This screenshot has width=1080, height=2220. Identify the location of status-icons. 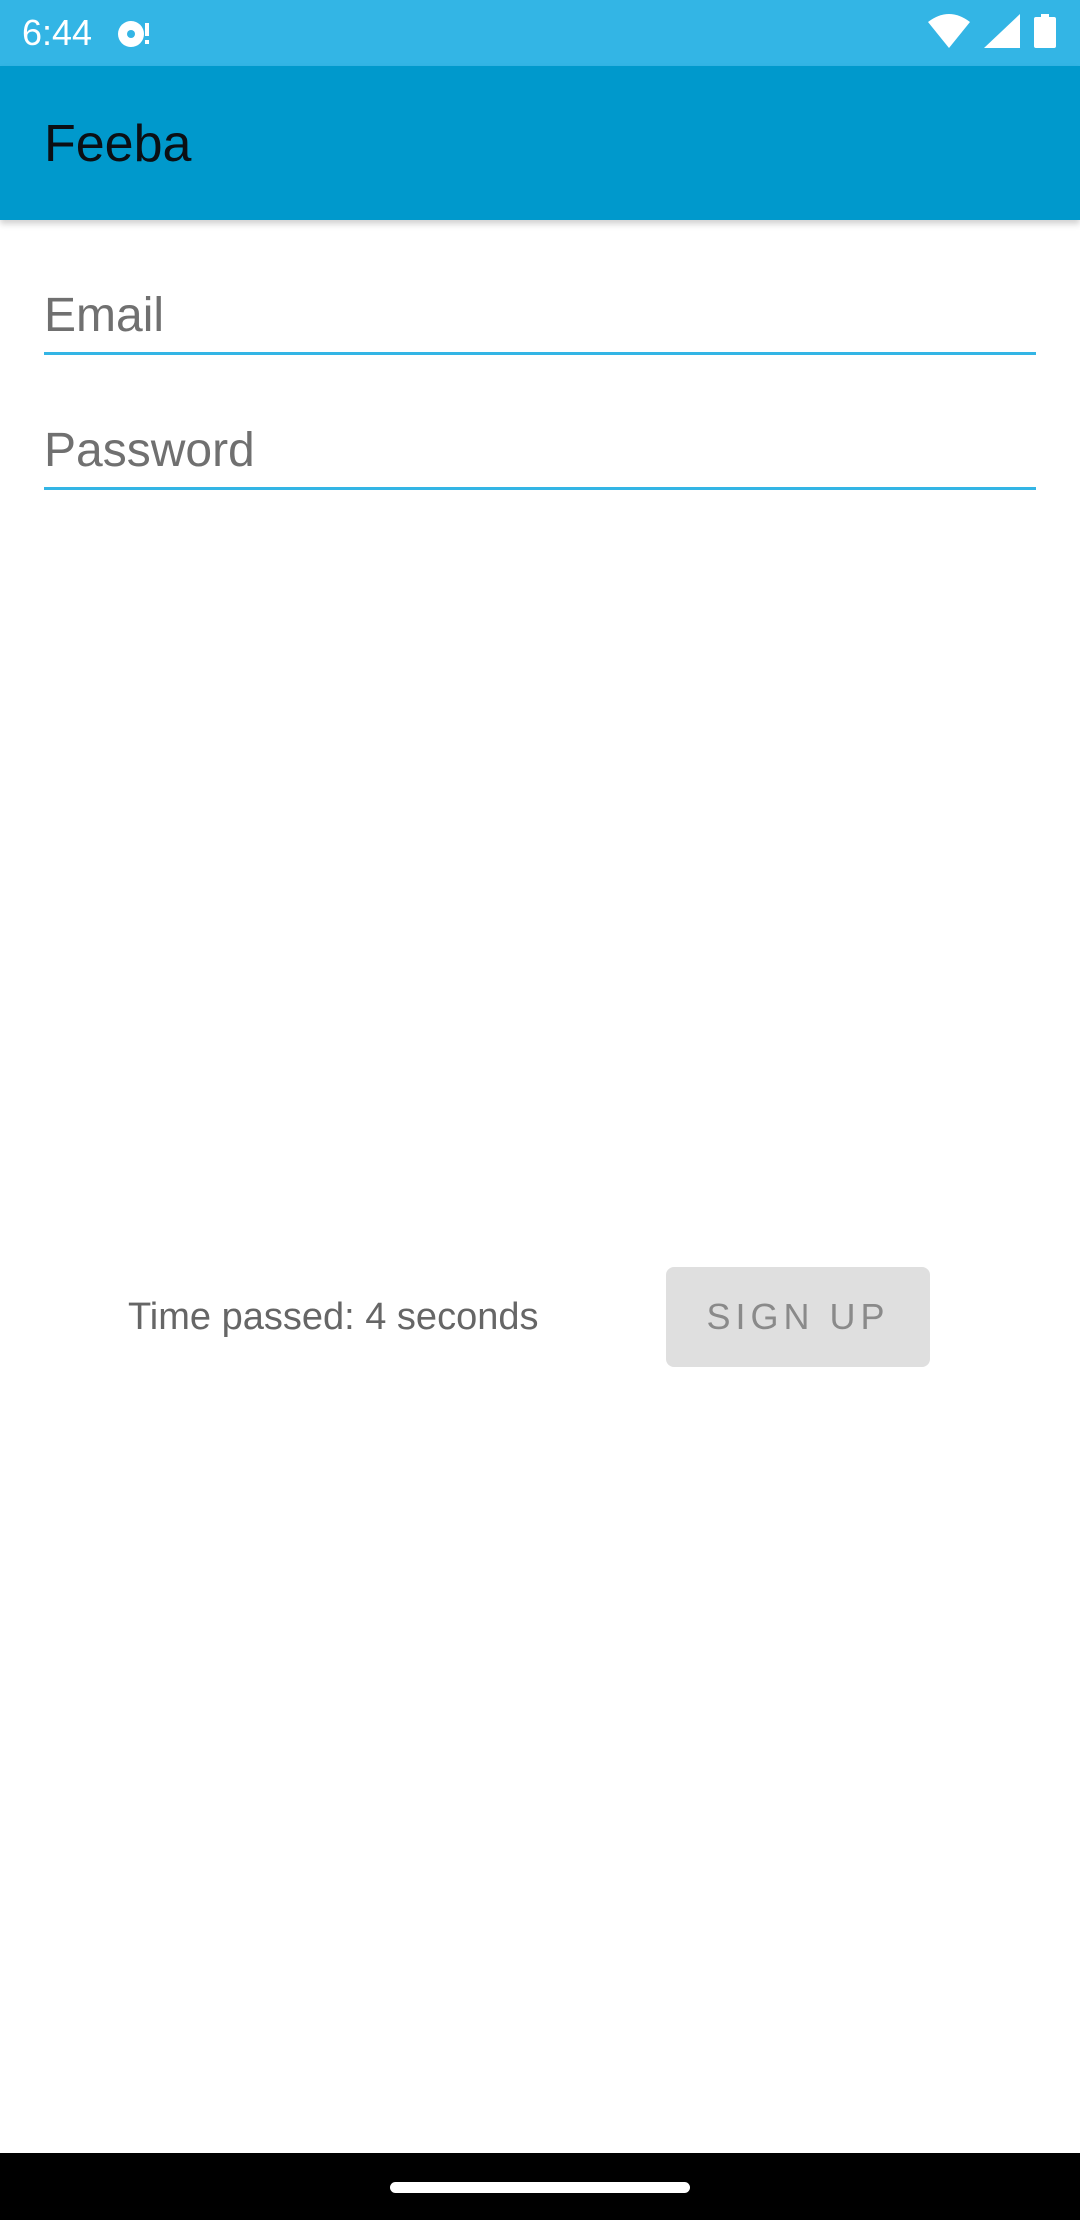
(992, 33).